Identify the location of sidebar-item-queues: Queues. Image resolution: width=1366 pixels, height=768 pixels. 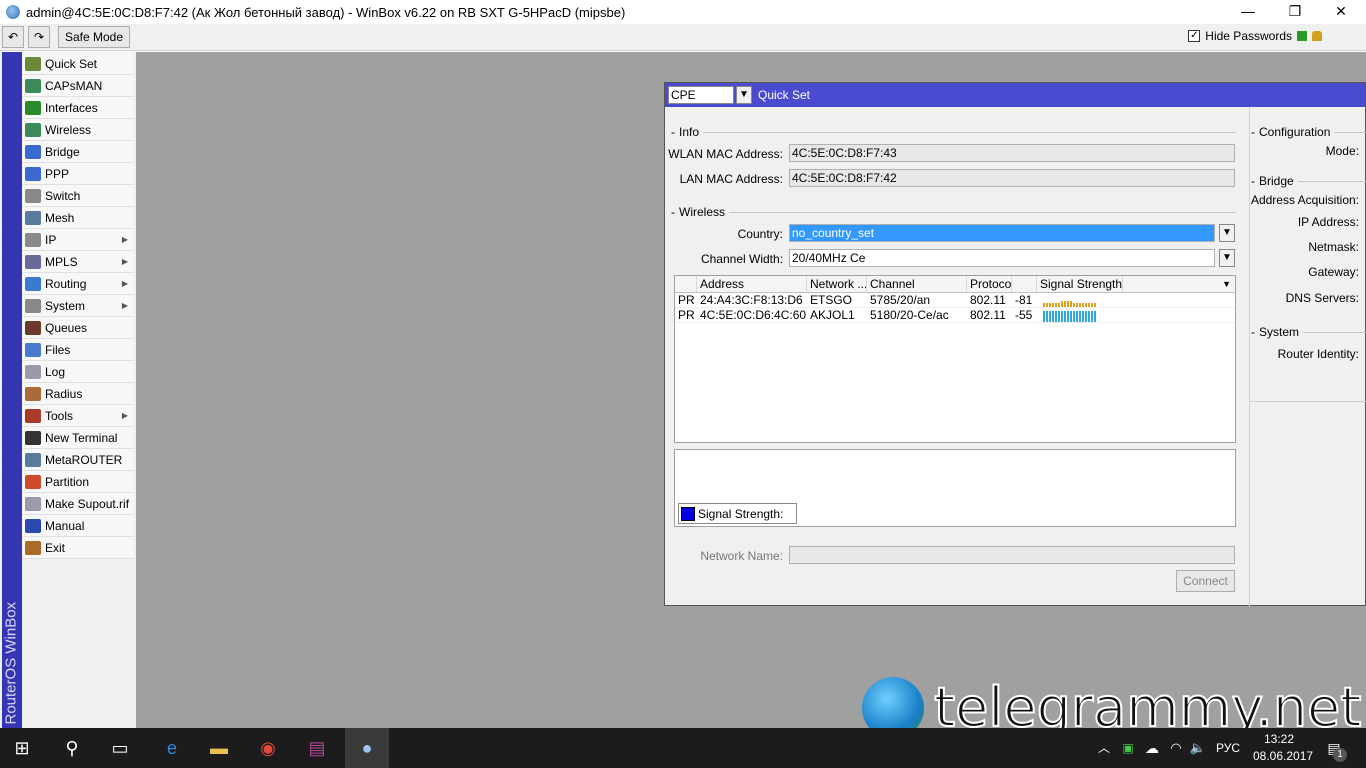
(78, 328).